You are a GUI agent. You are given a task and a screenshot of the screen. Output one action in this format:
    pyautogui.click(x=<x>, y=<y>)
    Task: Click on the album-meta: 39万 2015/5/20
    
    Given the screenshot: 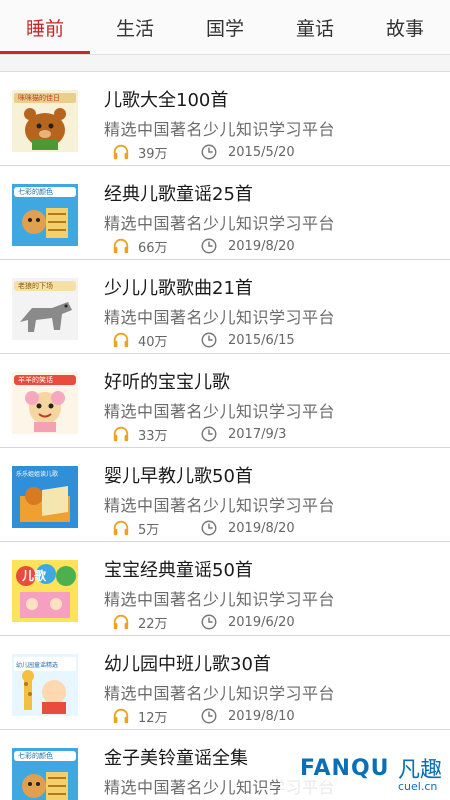 What is the action you would take?
    pyautogui.click(x=203, y=152)
    